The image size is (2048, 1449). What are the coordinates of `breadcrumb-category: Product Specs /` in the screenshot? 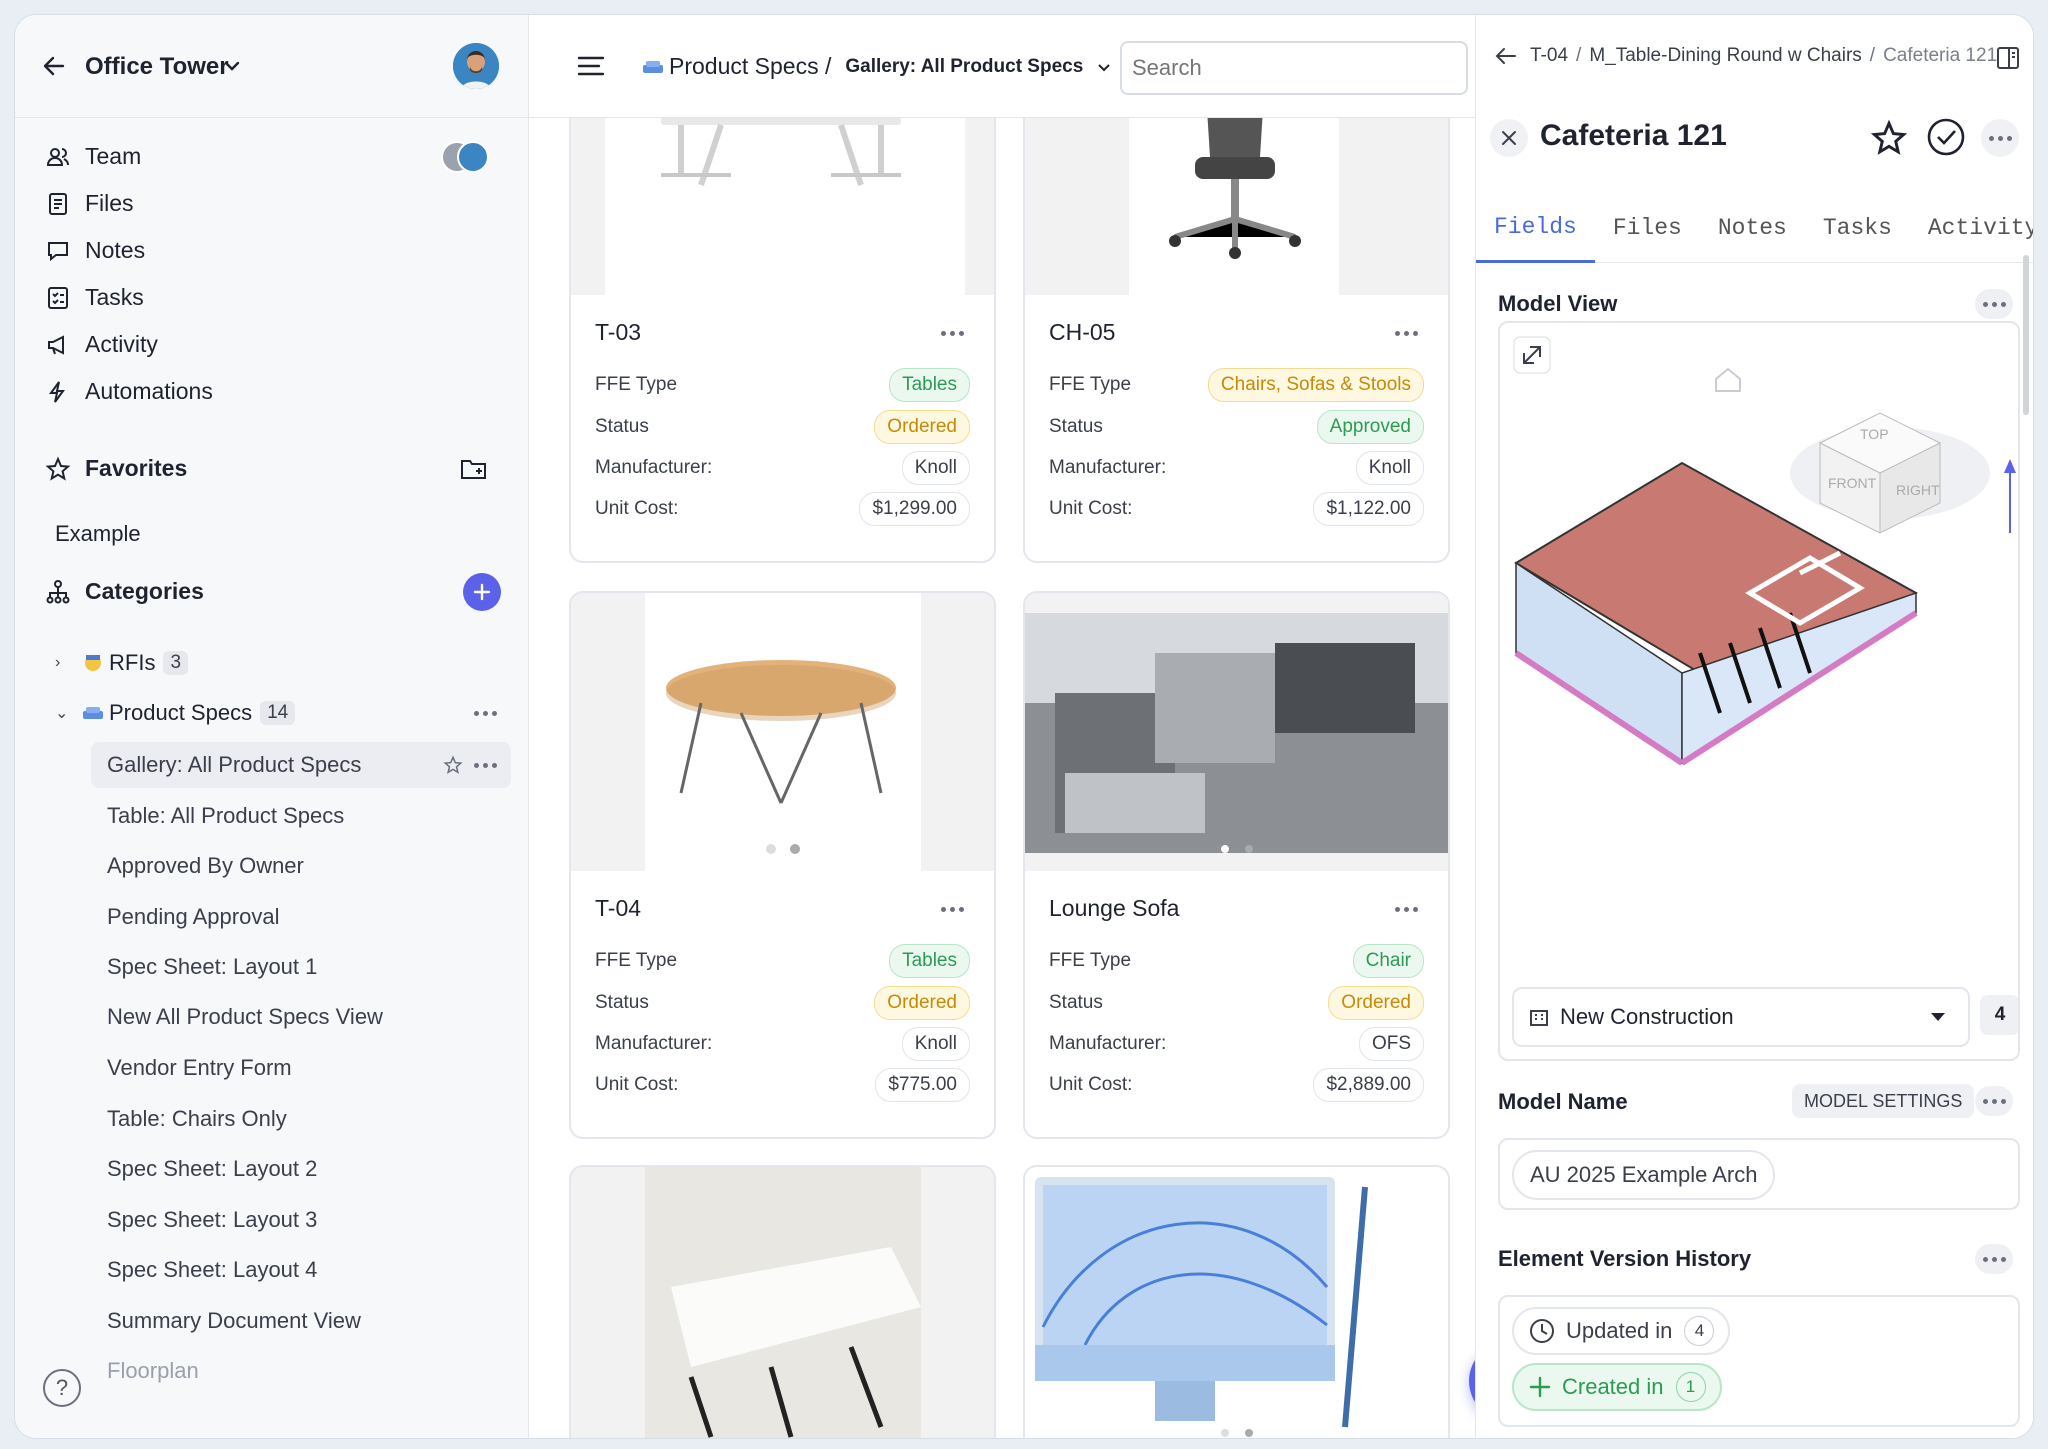 It's located at (750, 66).